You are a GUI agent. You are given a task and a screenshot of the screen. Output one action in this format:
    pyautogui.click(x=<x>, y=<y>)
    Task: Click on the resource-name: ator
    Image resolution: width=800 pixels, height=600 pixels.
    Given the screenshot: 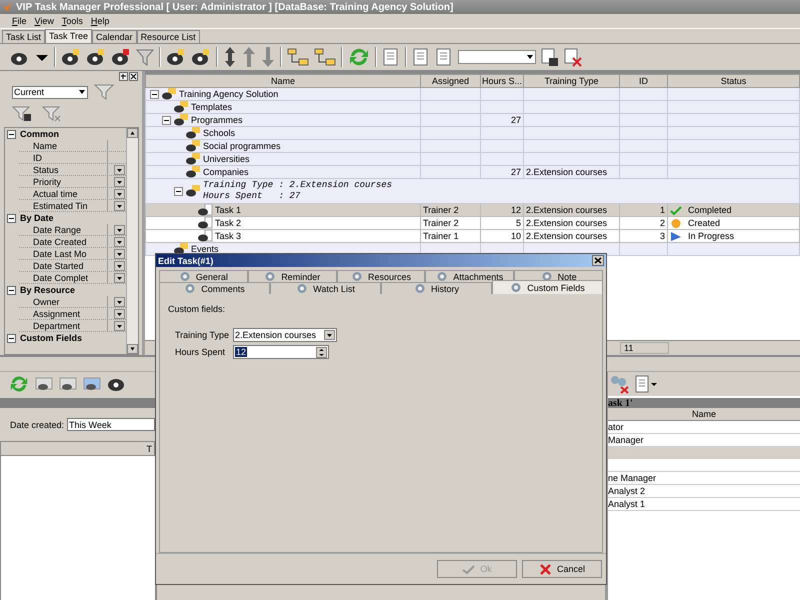 What is the action you would take?
    pyautogui.click(x=616, y=427)
    